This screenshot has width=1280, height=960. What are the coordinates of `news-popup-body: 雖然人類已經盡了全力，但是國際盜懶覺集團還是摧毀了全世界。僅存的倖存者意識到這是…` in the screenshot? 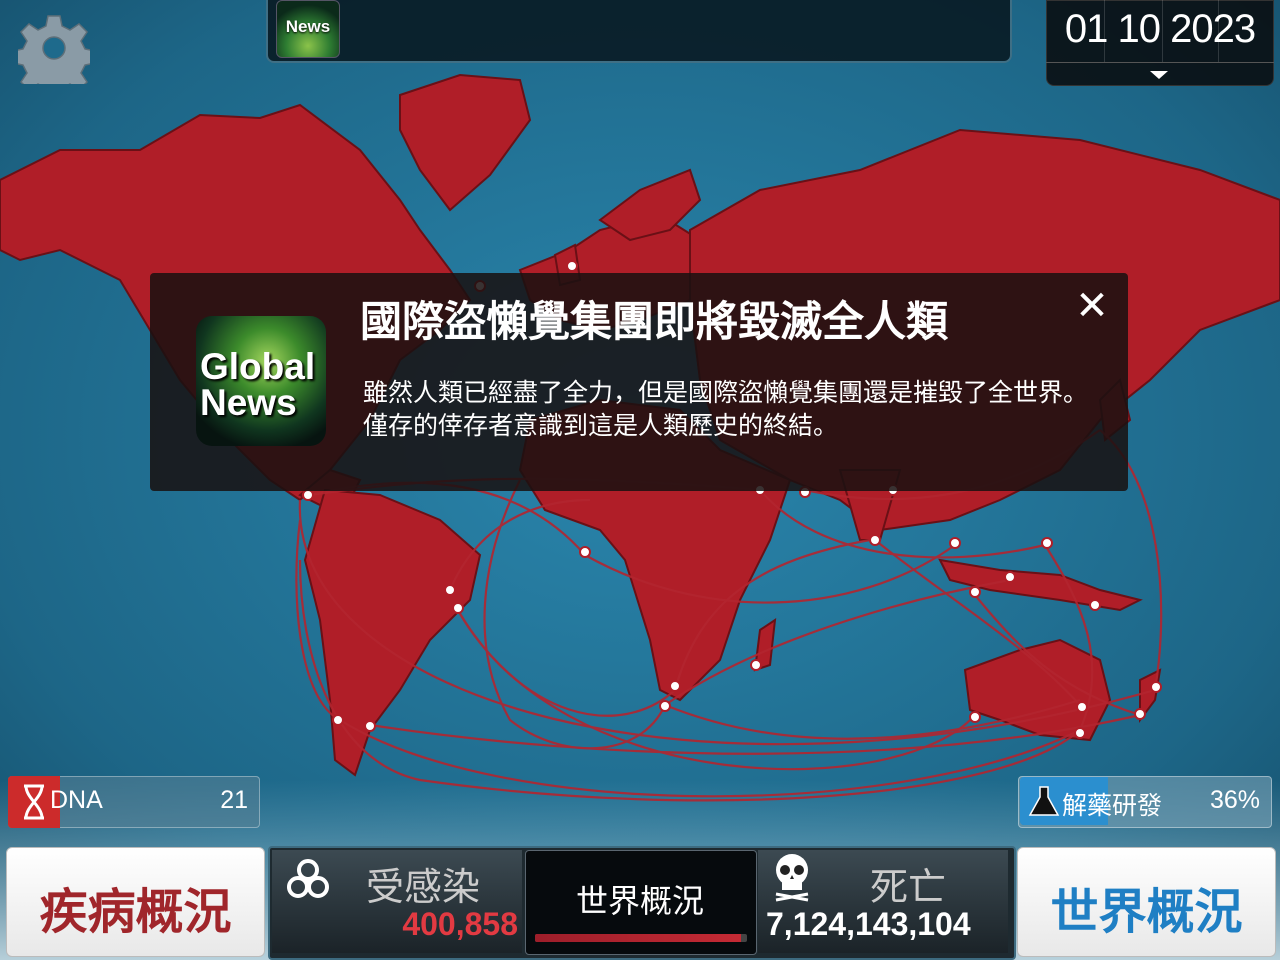 It's located at (726, 409).